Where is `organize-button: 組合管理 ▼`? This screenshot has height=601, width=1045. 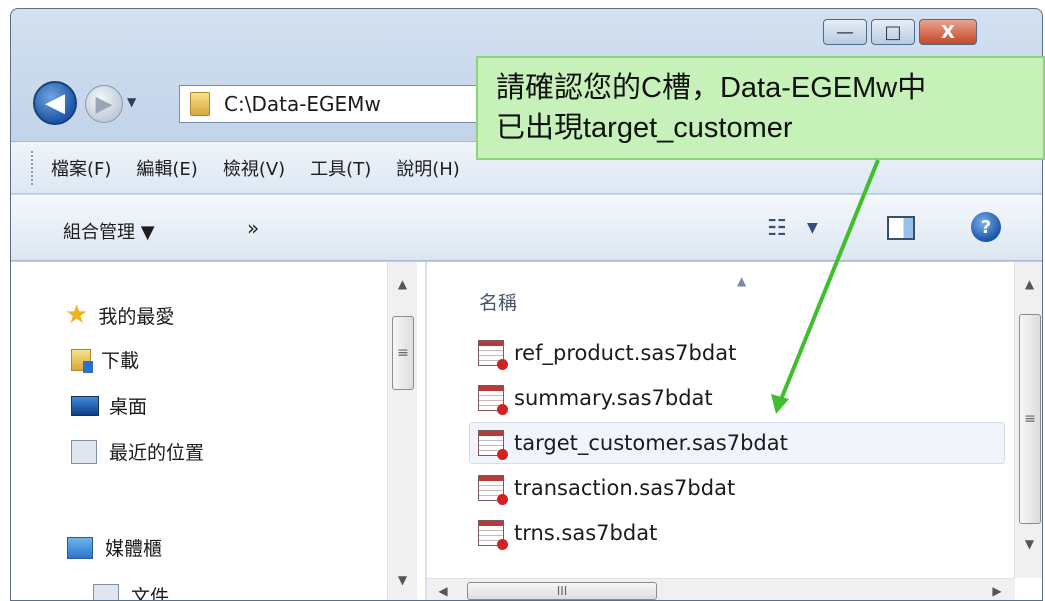
organize-button: 組合管理 ▼ is located at coordinates (109, 231).